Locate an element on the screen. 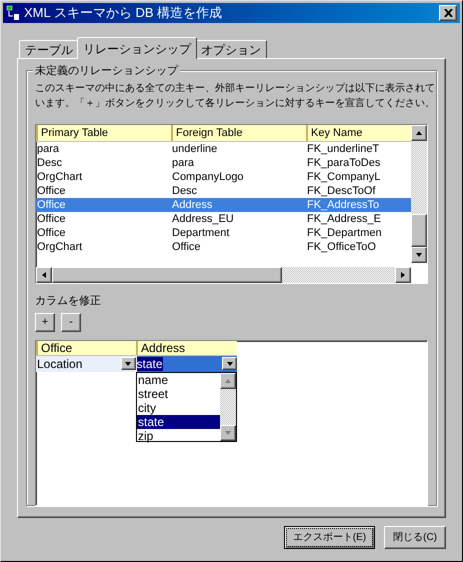  target-combo: state is located at coordinates (186, 364).